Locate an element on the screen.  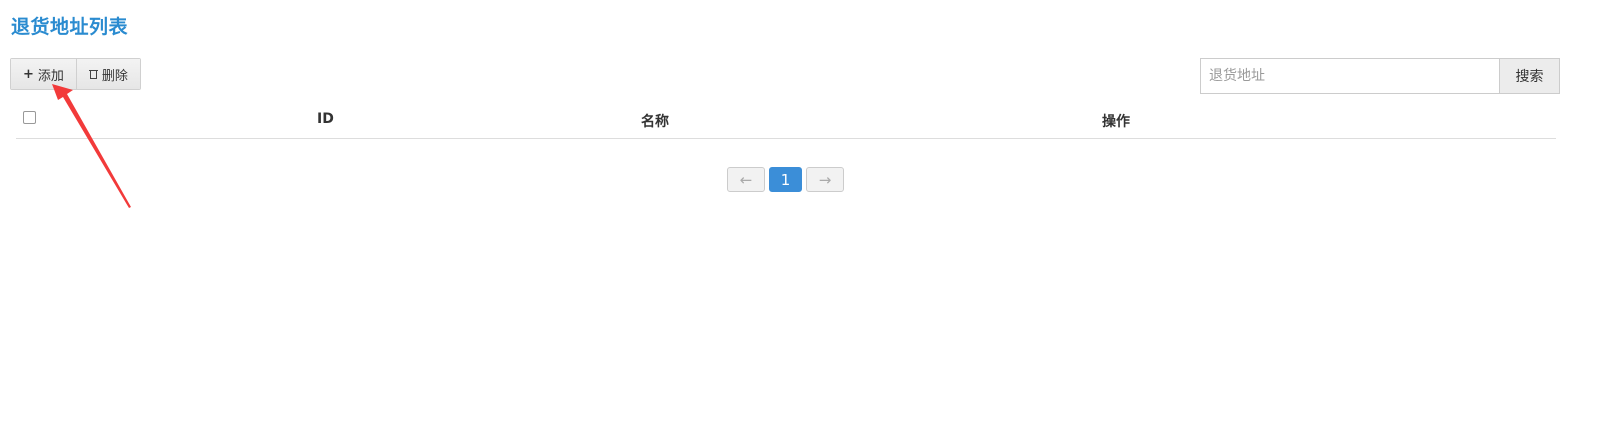
search-input is located at coordinates (1349, 76).